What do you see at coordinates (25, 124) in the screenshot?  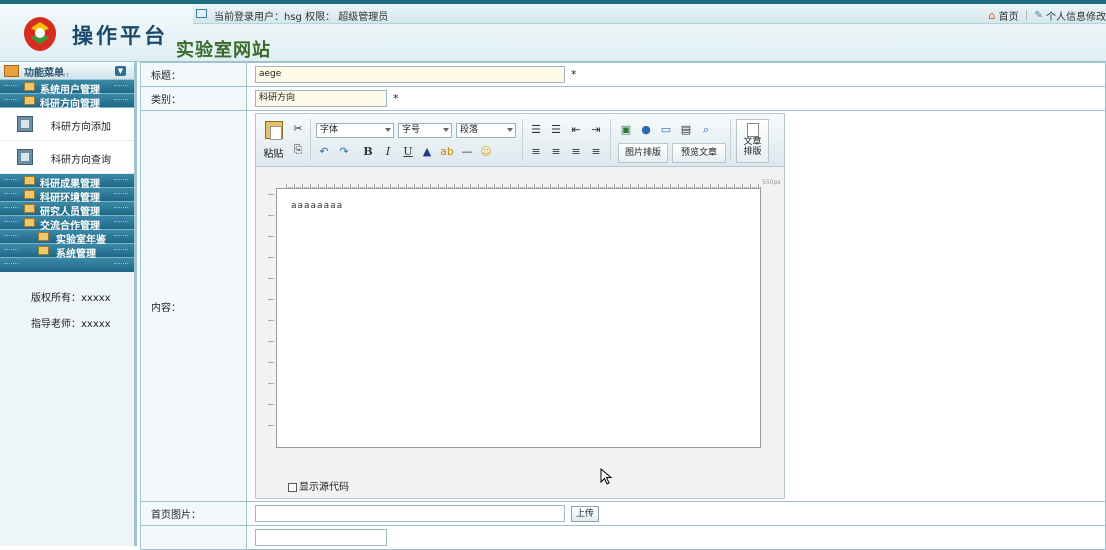 I see `document-add-icon` at bounding box center [25, 124].